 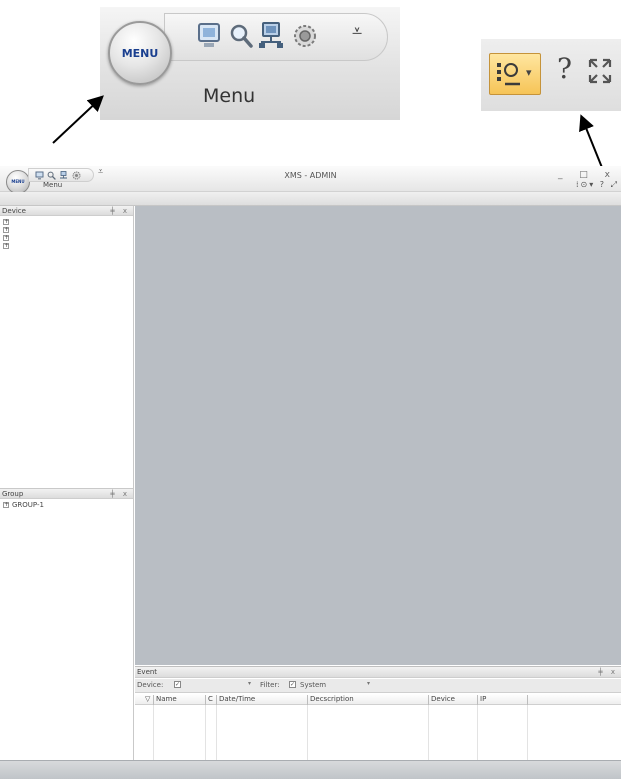 I want to click on monitor-icon, so click(x=209, y=36).